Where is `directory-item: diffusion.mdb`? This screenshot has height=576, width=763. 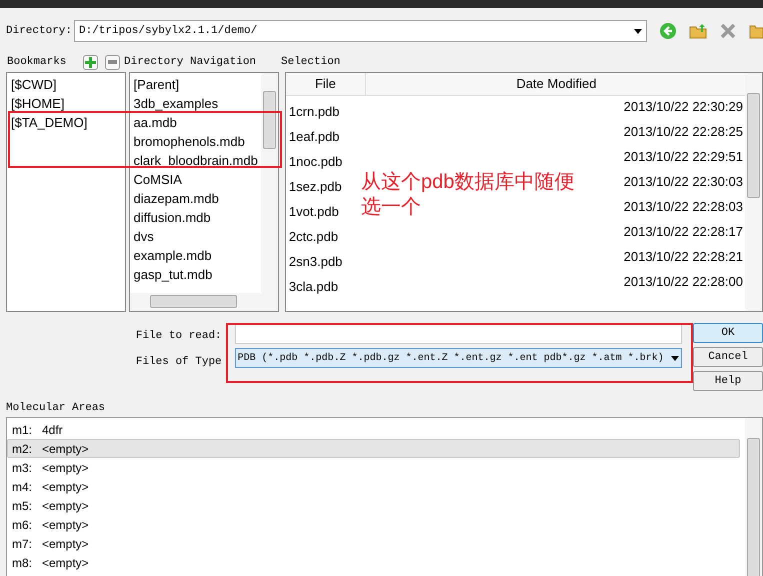 directory-item: diffusion.mdb is located at coordinates (197, 217).